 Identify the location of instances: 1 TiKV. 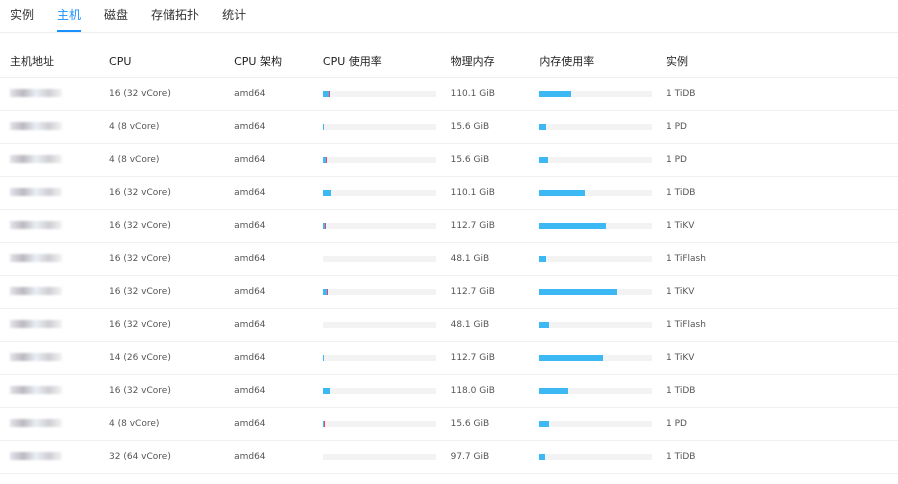
(782, 226).